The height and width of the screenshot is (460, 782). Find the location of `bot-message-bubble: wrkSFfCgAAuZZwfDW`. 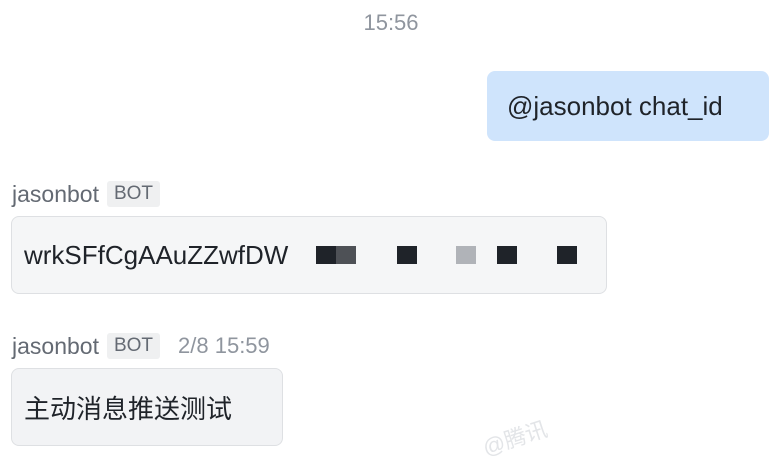

bot-message-bubble: wrkSFfCgAAuZZwfDW is located at coordinates (309, 255).